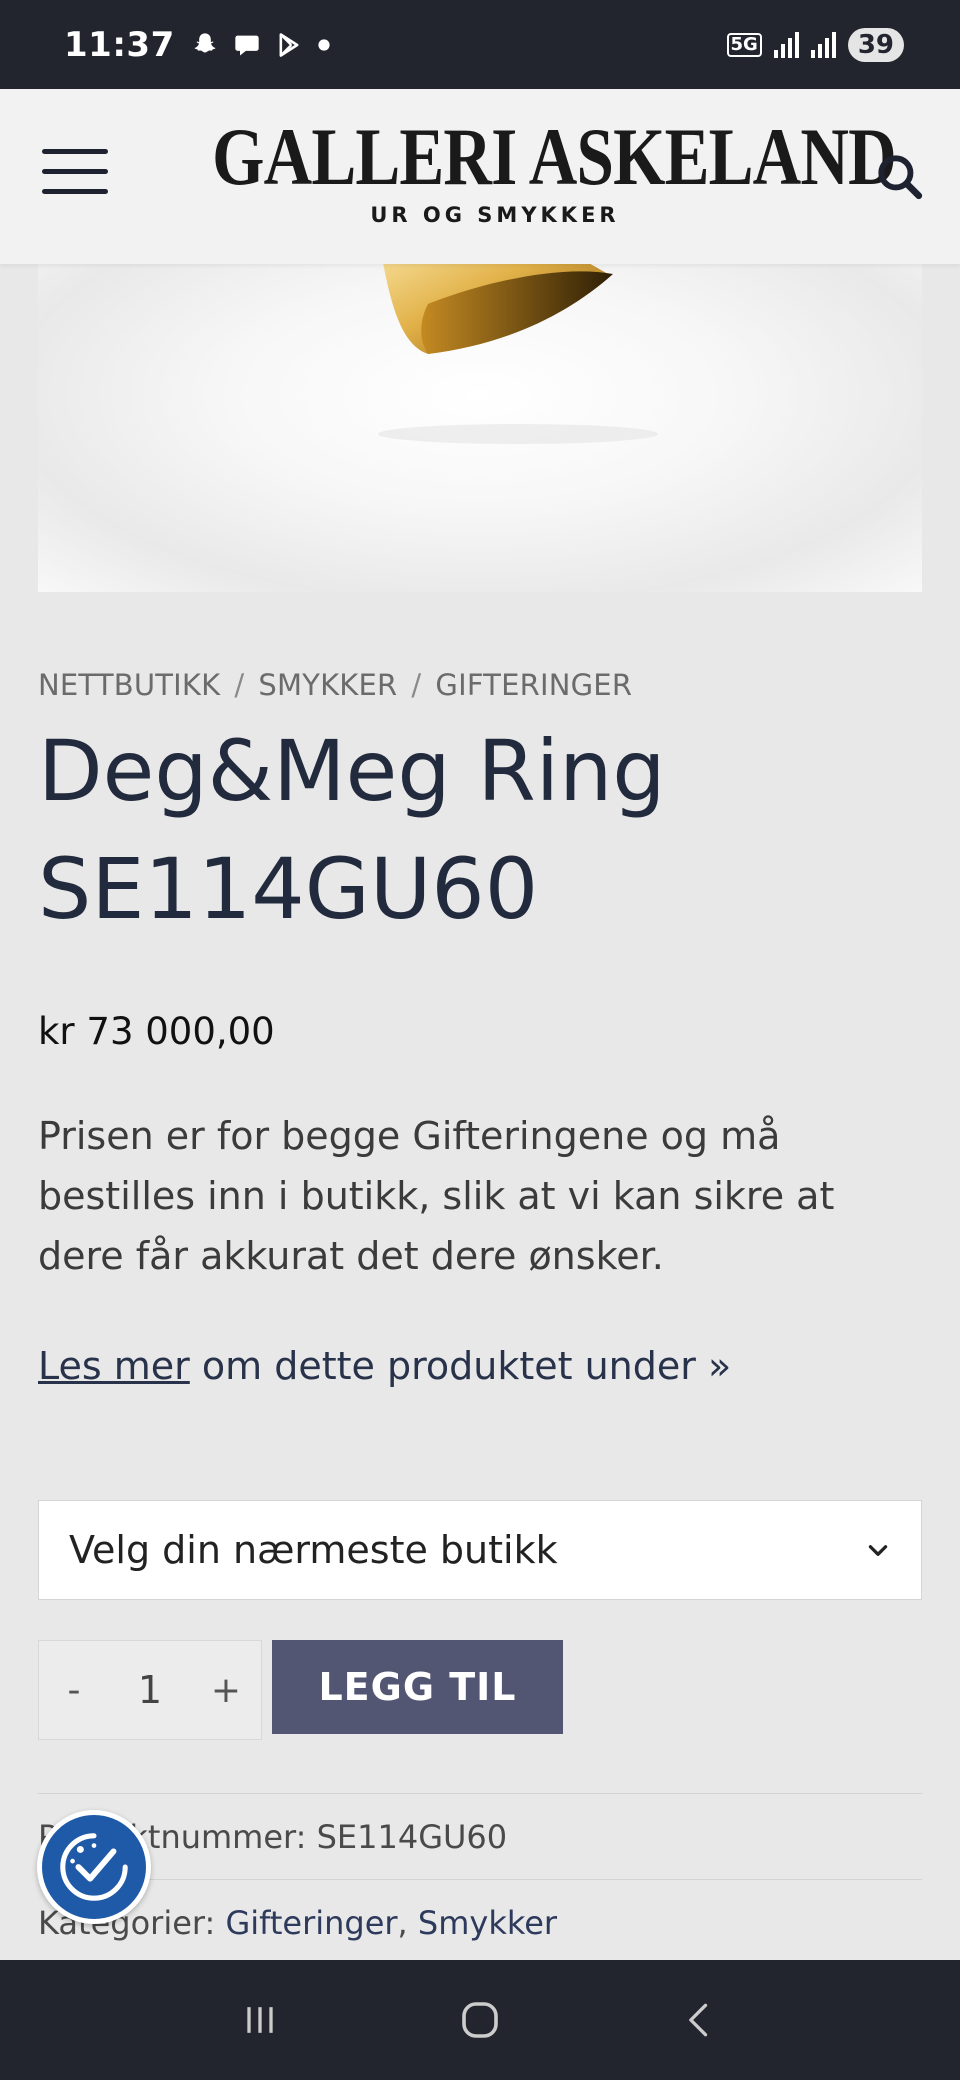 This screenshot has width=960, height=2080. Describe the element at coordinates (495, 215) in the screenshot. I see `logo-sub-text: UR OG SMYKKER` at that location.